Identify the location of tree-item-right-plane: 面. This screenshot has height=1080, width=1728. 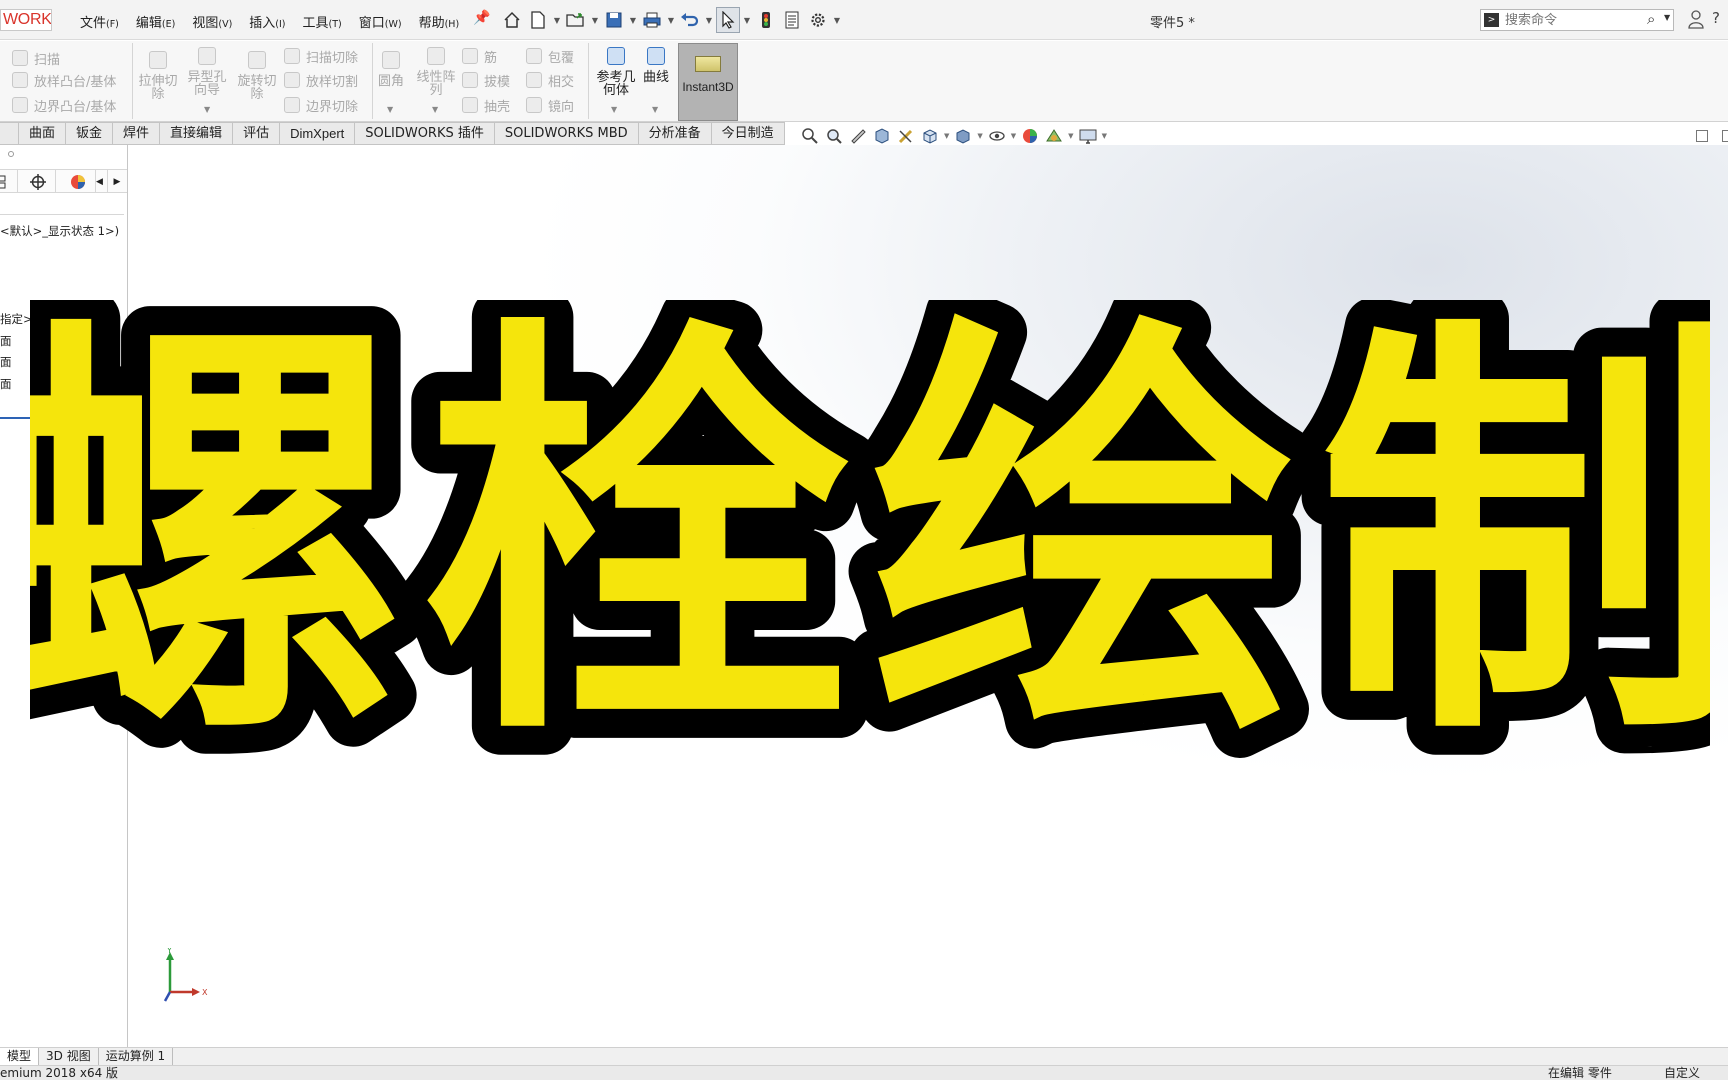
(6, 384).